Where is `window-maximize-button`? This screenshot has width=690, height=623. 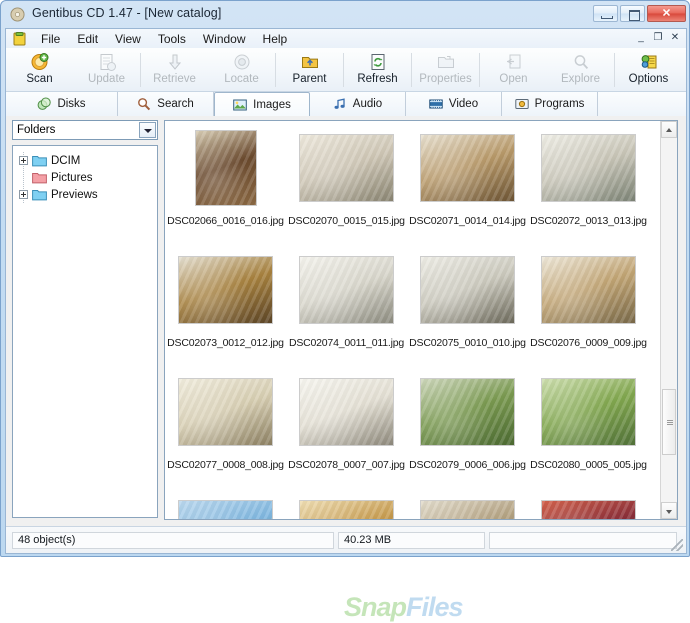 window-maximize-button is located at coordinates (632, 13).